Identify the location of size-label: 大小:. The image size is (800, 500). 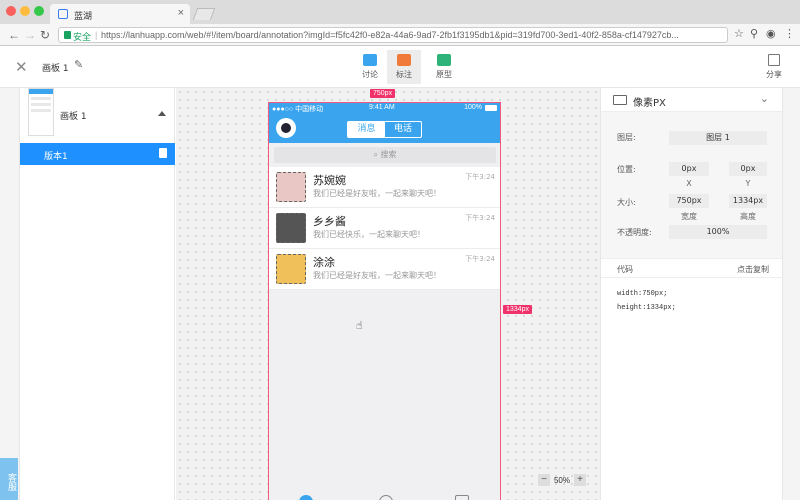
(626, 202).